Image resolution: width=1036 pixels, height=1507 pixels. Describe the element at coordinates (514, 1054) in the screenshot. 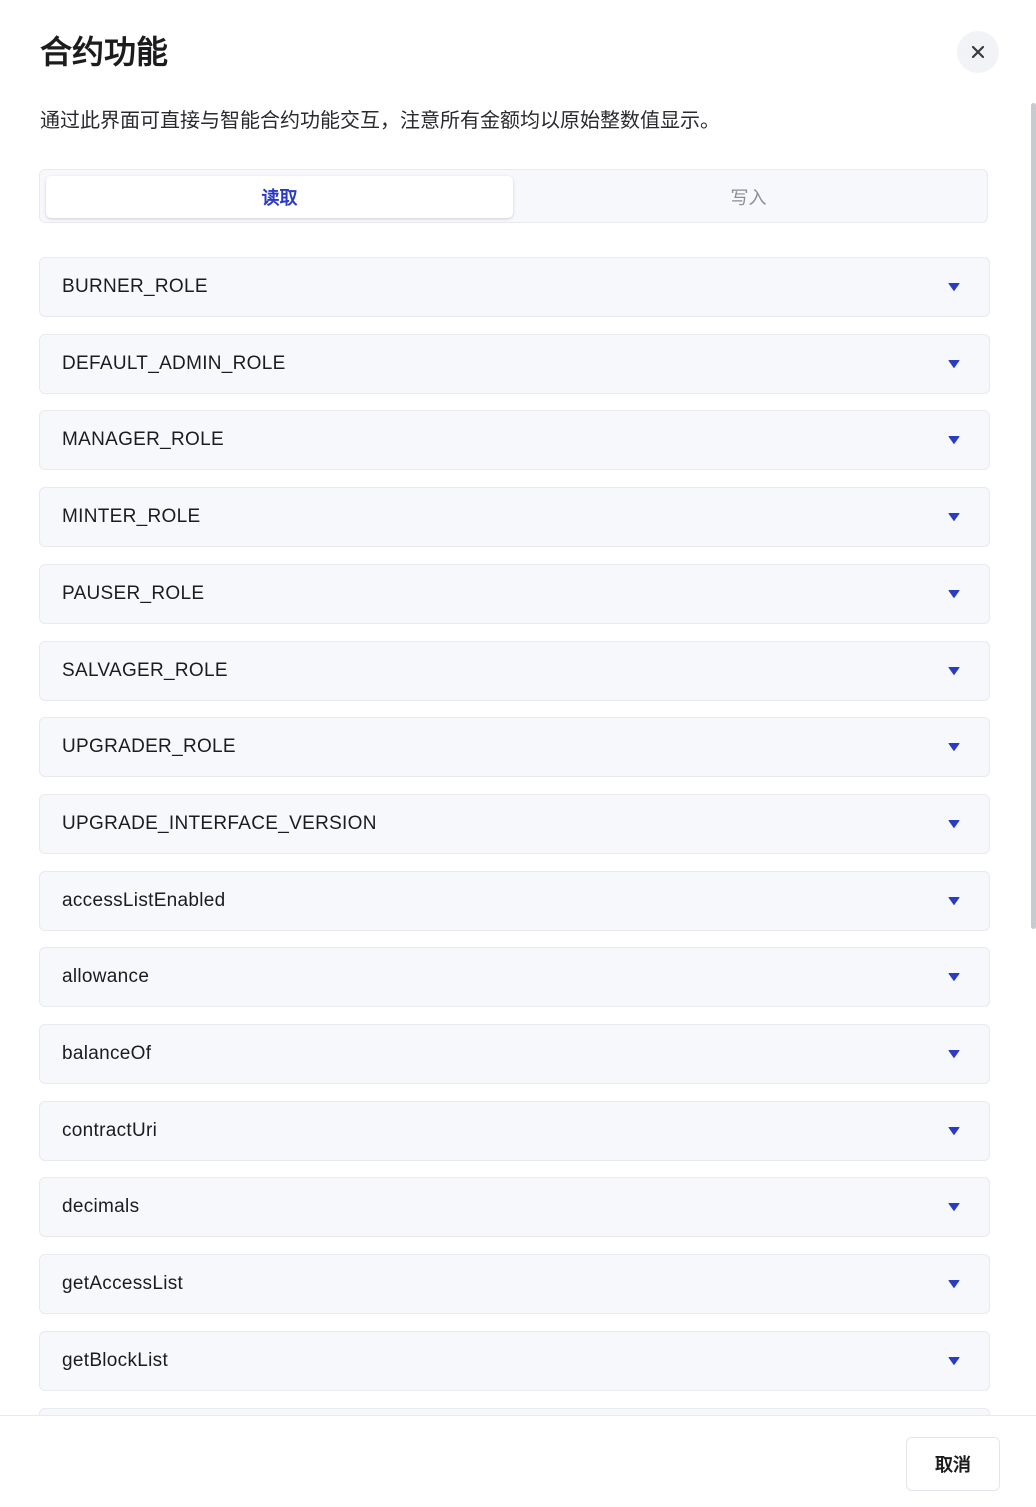

I see `function-item: balanceOf` at that location.